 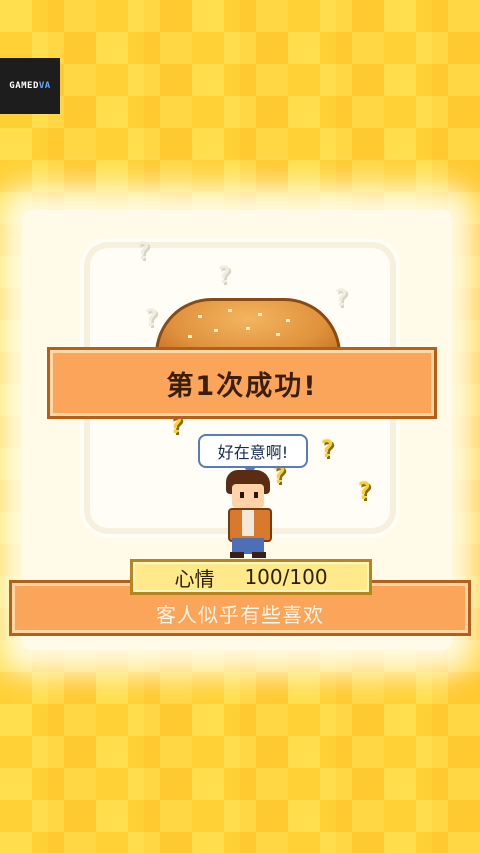 I want to click on speech-bubble: 好在意啊!, so click(x=253, y=454).